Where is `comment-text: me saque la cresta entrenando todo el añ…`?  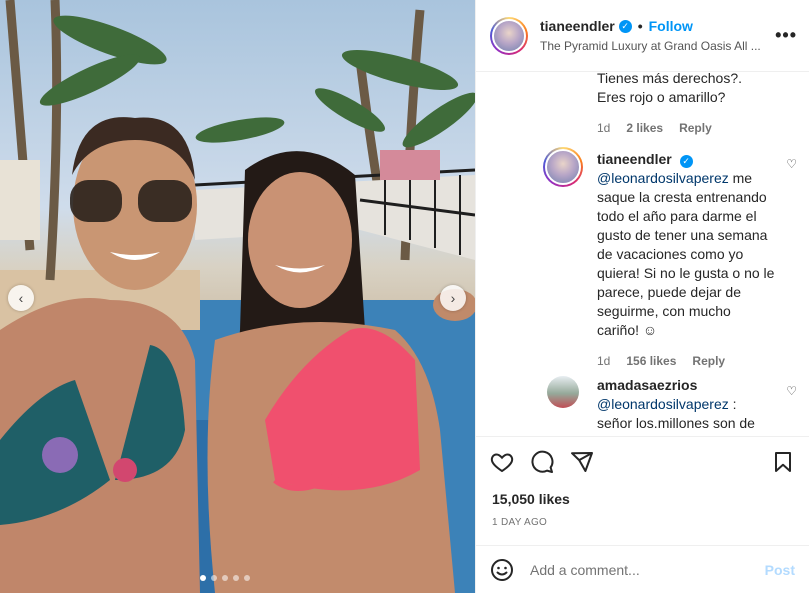 comment-text: me saque la cresta entrenando todo el añ… is located at coordinates (686, 254).